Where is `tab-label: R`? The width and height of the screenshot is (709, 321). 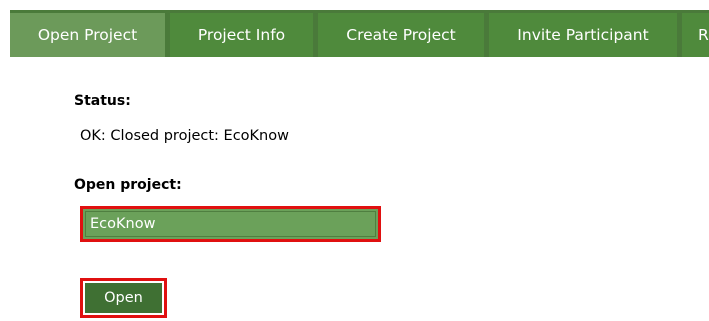
tab-label: R is located at coordinates (703, 35).